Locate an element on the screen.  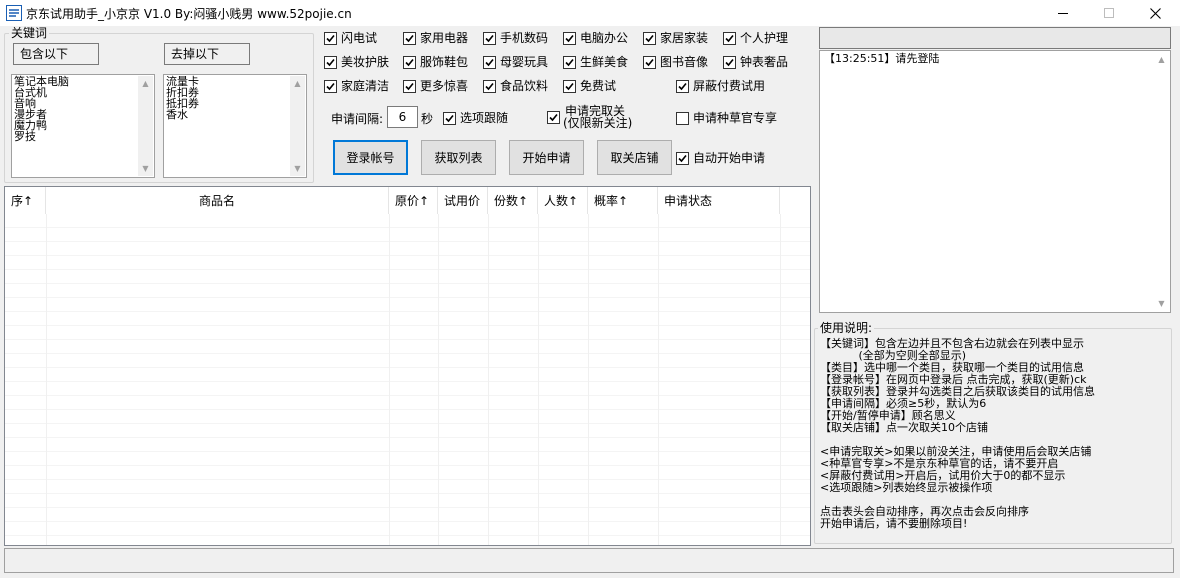
include-keyword-text: 笔记本电脑 台式机 音响 漫步者 魔力鸭 罗技 is located at coordinates (83, 109).